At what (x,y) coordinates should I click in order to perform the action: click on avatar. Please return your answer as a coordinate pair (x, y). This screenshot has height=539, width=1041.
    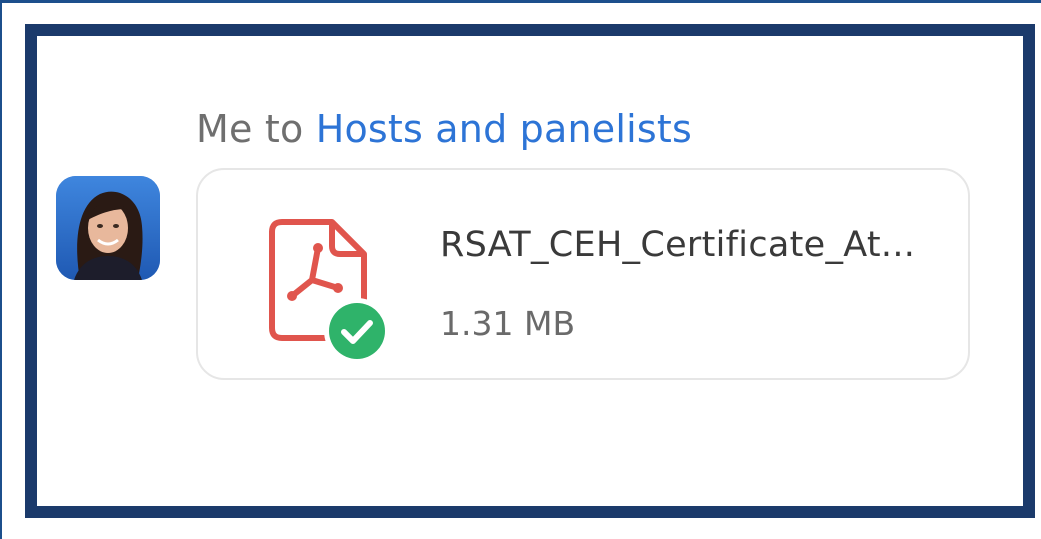
    Looking at the image, I should click on (108, 228).